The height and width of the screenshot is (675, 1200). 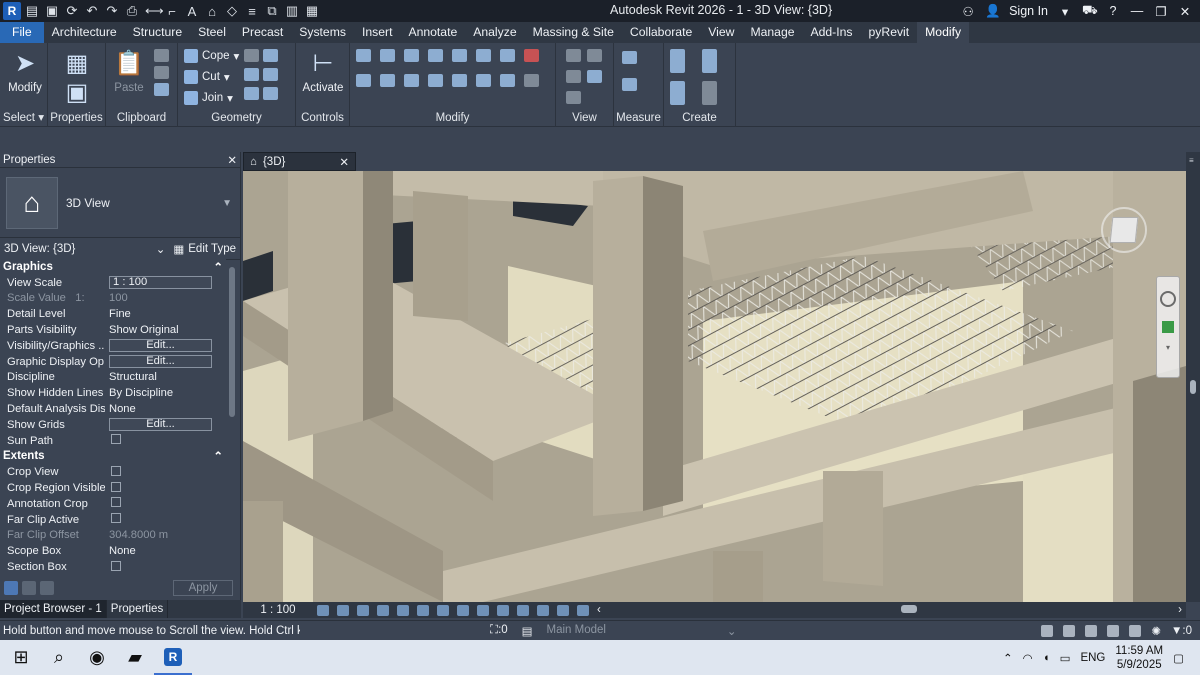 I want to click on tab-architecture: Architecture, so click(x=84, y=32).